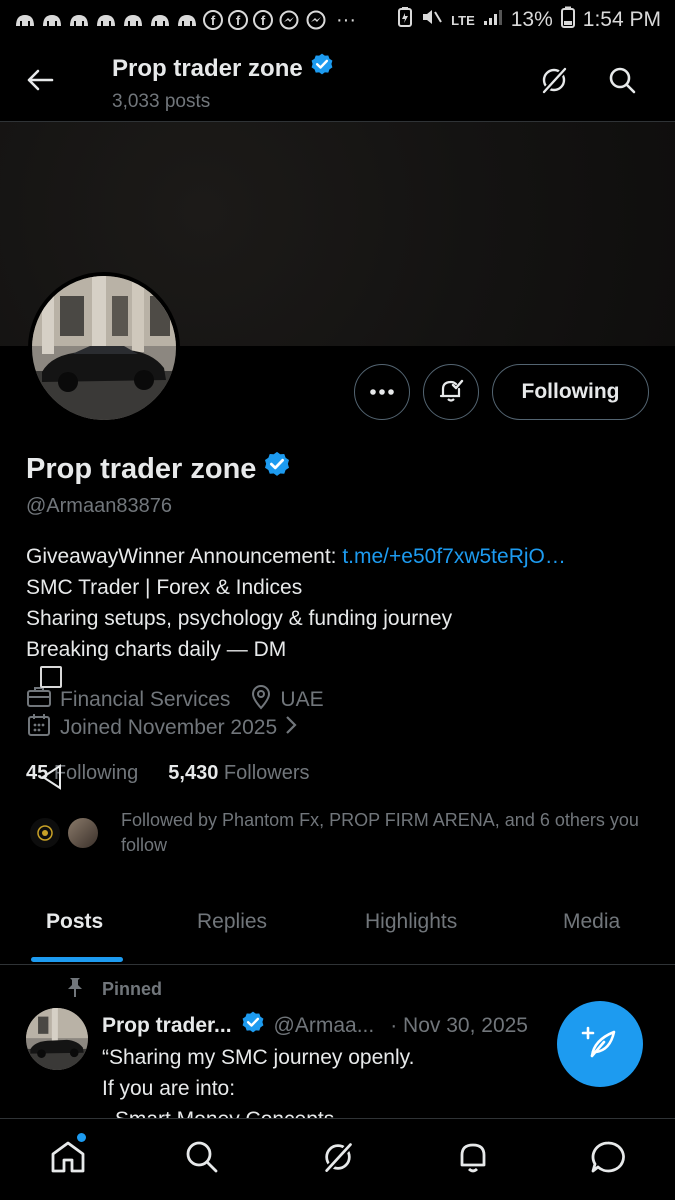 This screenshot has width=675, height=1200. I want to click on profile-handle: @Armaan83876, so click(99, 506).